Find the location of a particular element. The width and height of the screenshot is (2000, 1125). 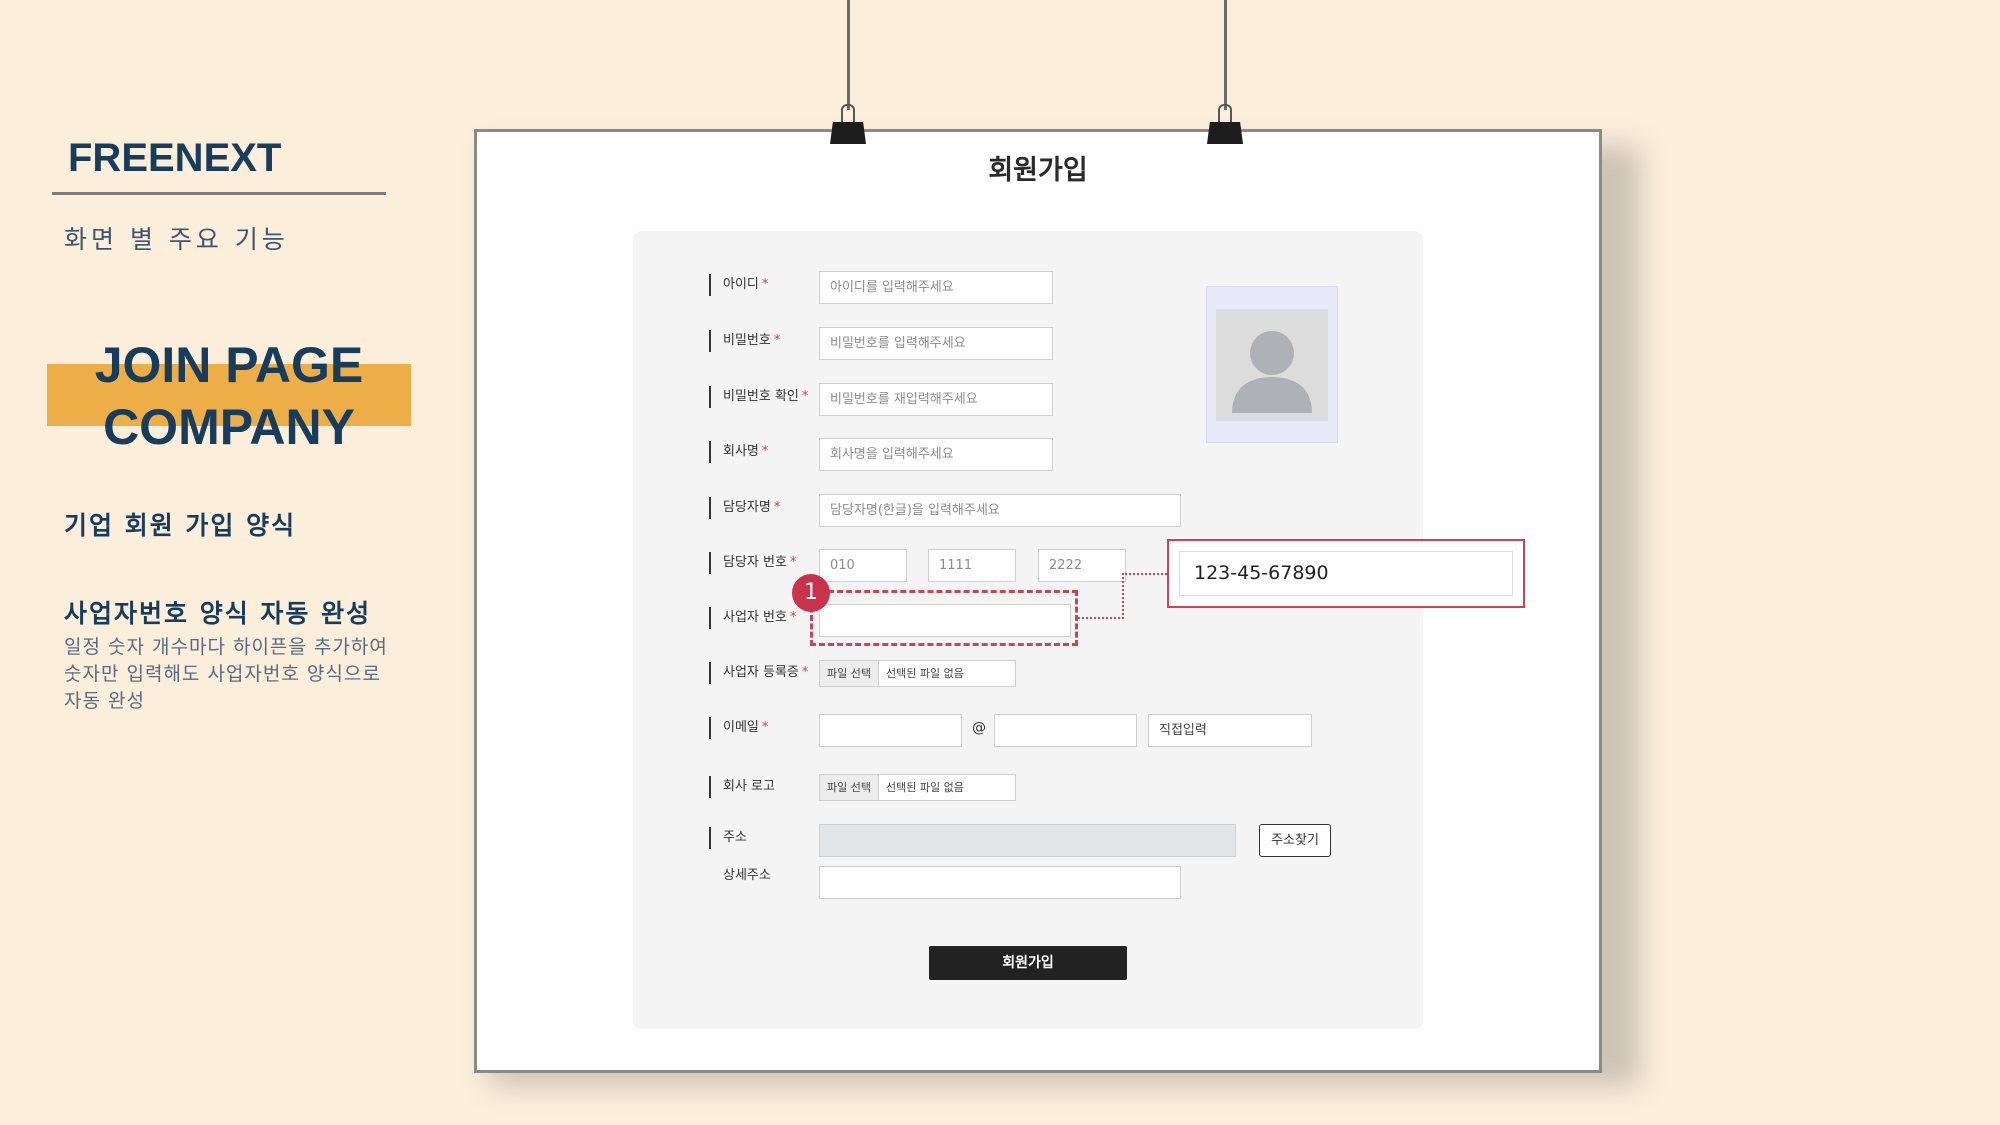

company-name-input: 회사명을 입력해주세요 is located at coordinates (936, 454).